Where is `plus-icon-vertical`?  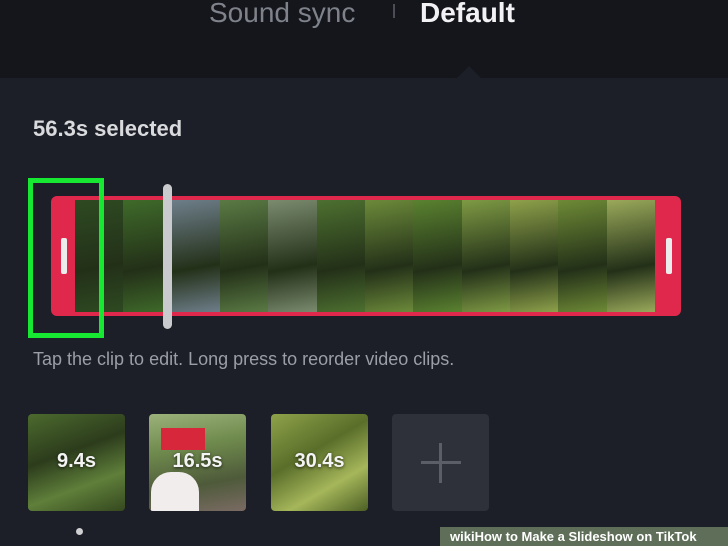 plus-icon-vertical is located at coordinates (440, 463).